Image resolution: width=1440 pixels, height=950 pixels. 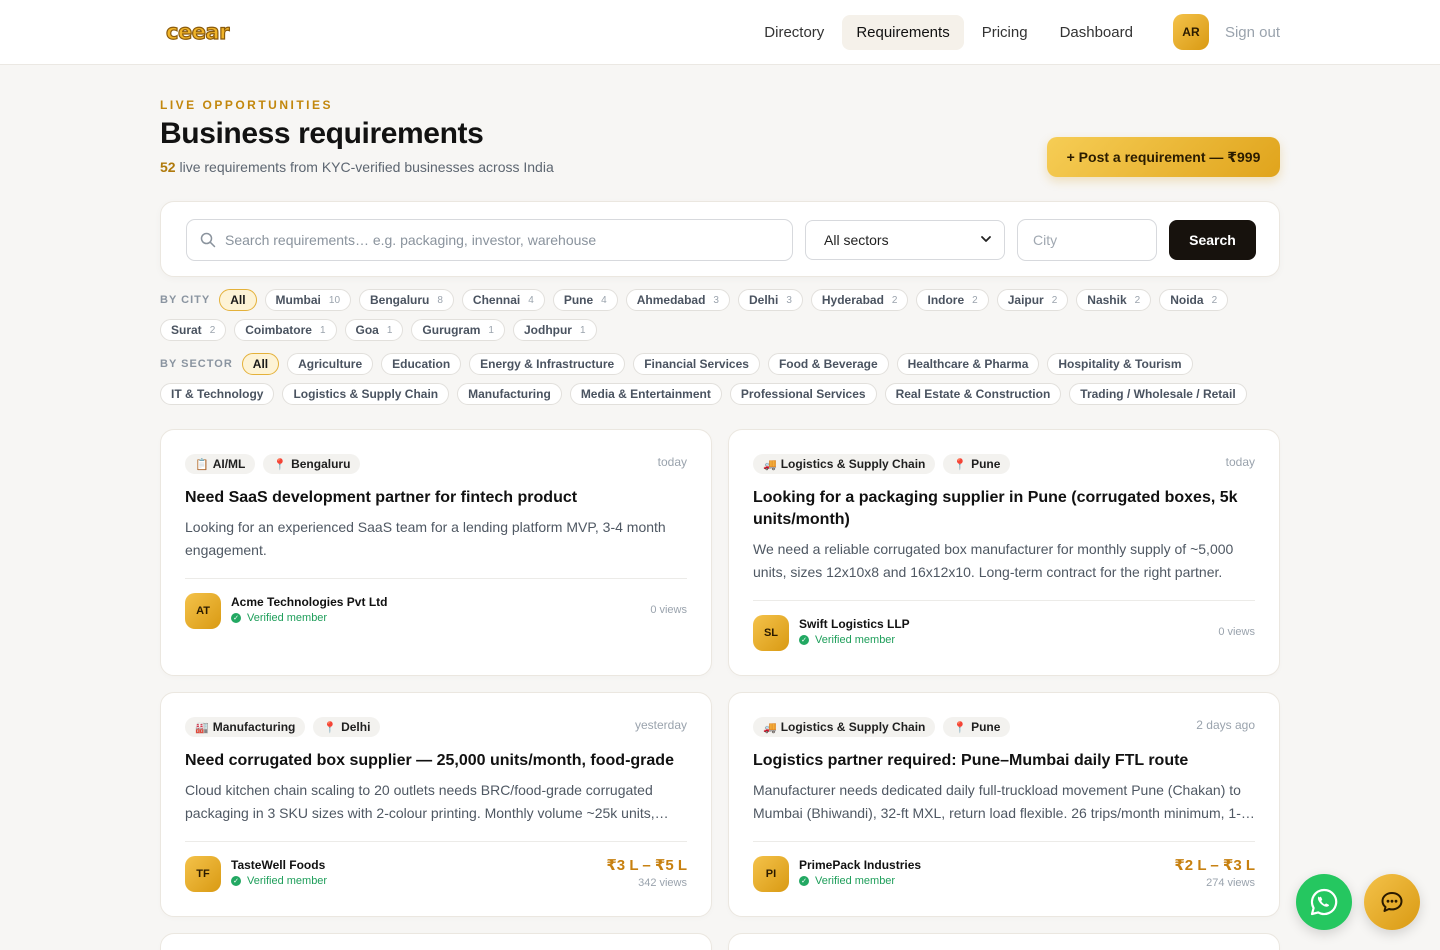 What do you see at coordinates (1324, 902) in the screenshot?
I see `whatsapp-button` at bounding box center [1324, 902].